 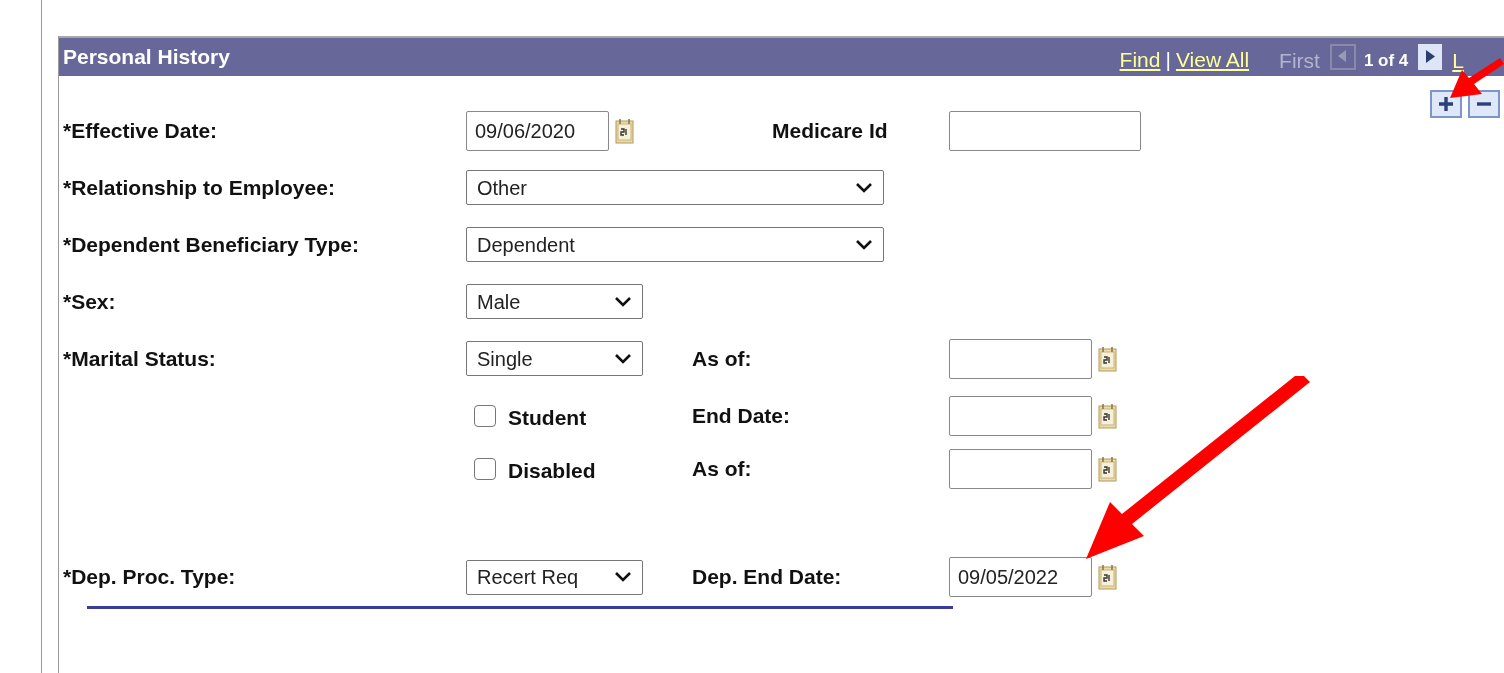 What do you see at coordinates (1446, 104) in the screenshot?
I see `add-row-icon` at bounding box center [1446, 104].